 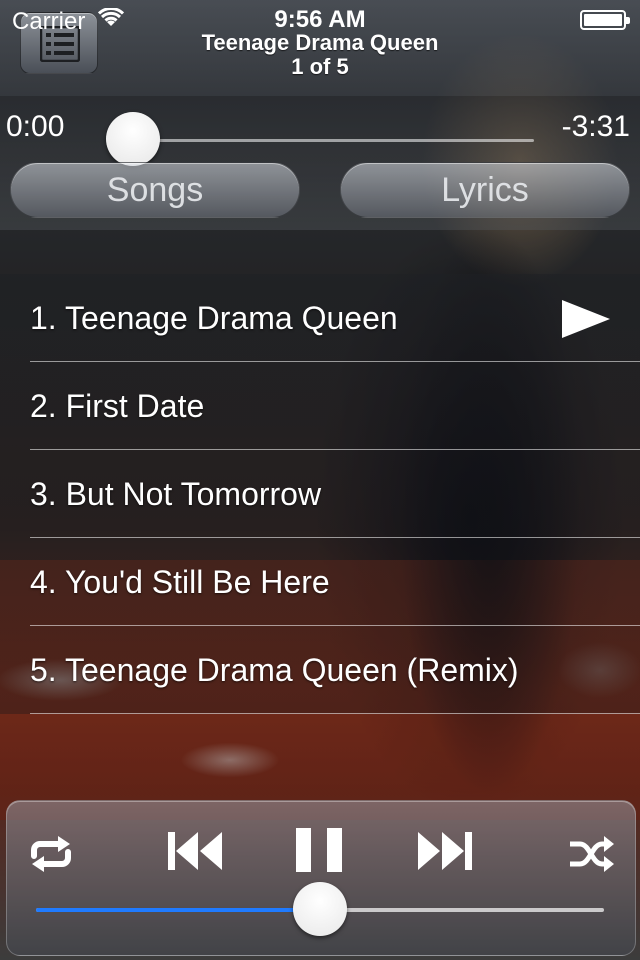 I want to click on song-row: 2. First Date, so click(x=335, y=406).